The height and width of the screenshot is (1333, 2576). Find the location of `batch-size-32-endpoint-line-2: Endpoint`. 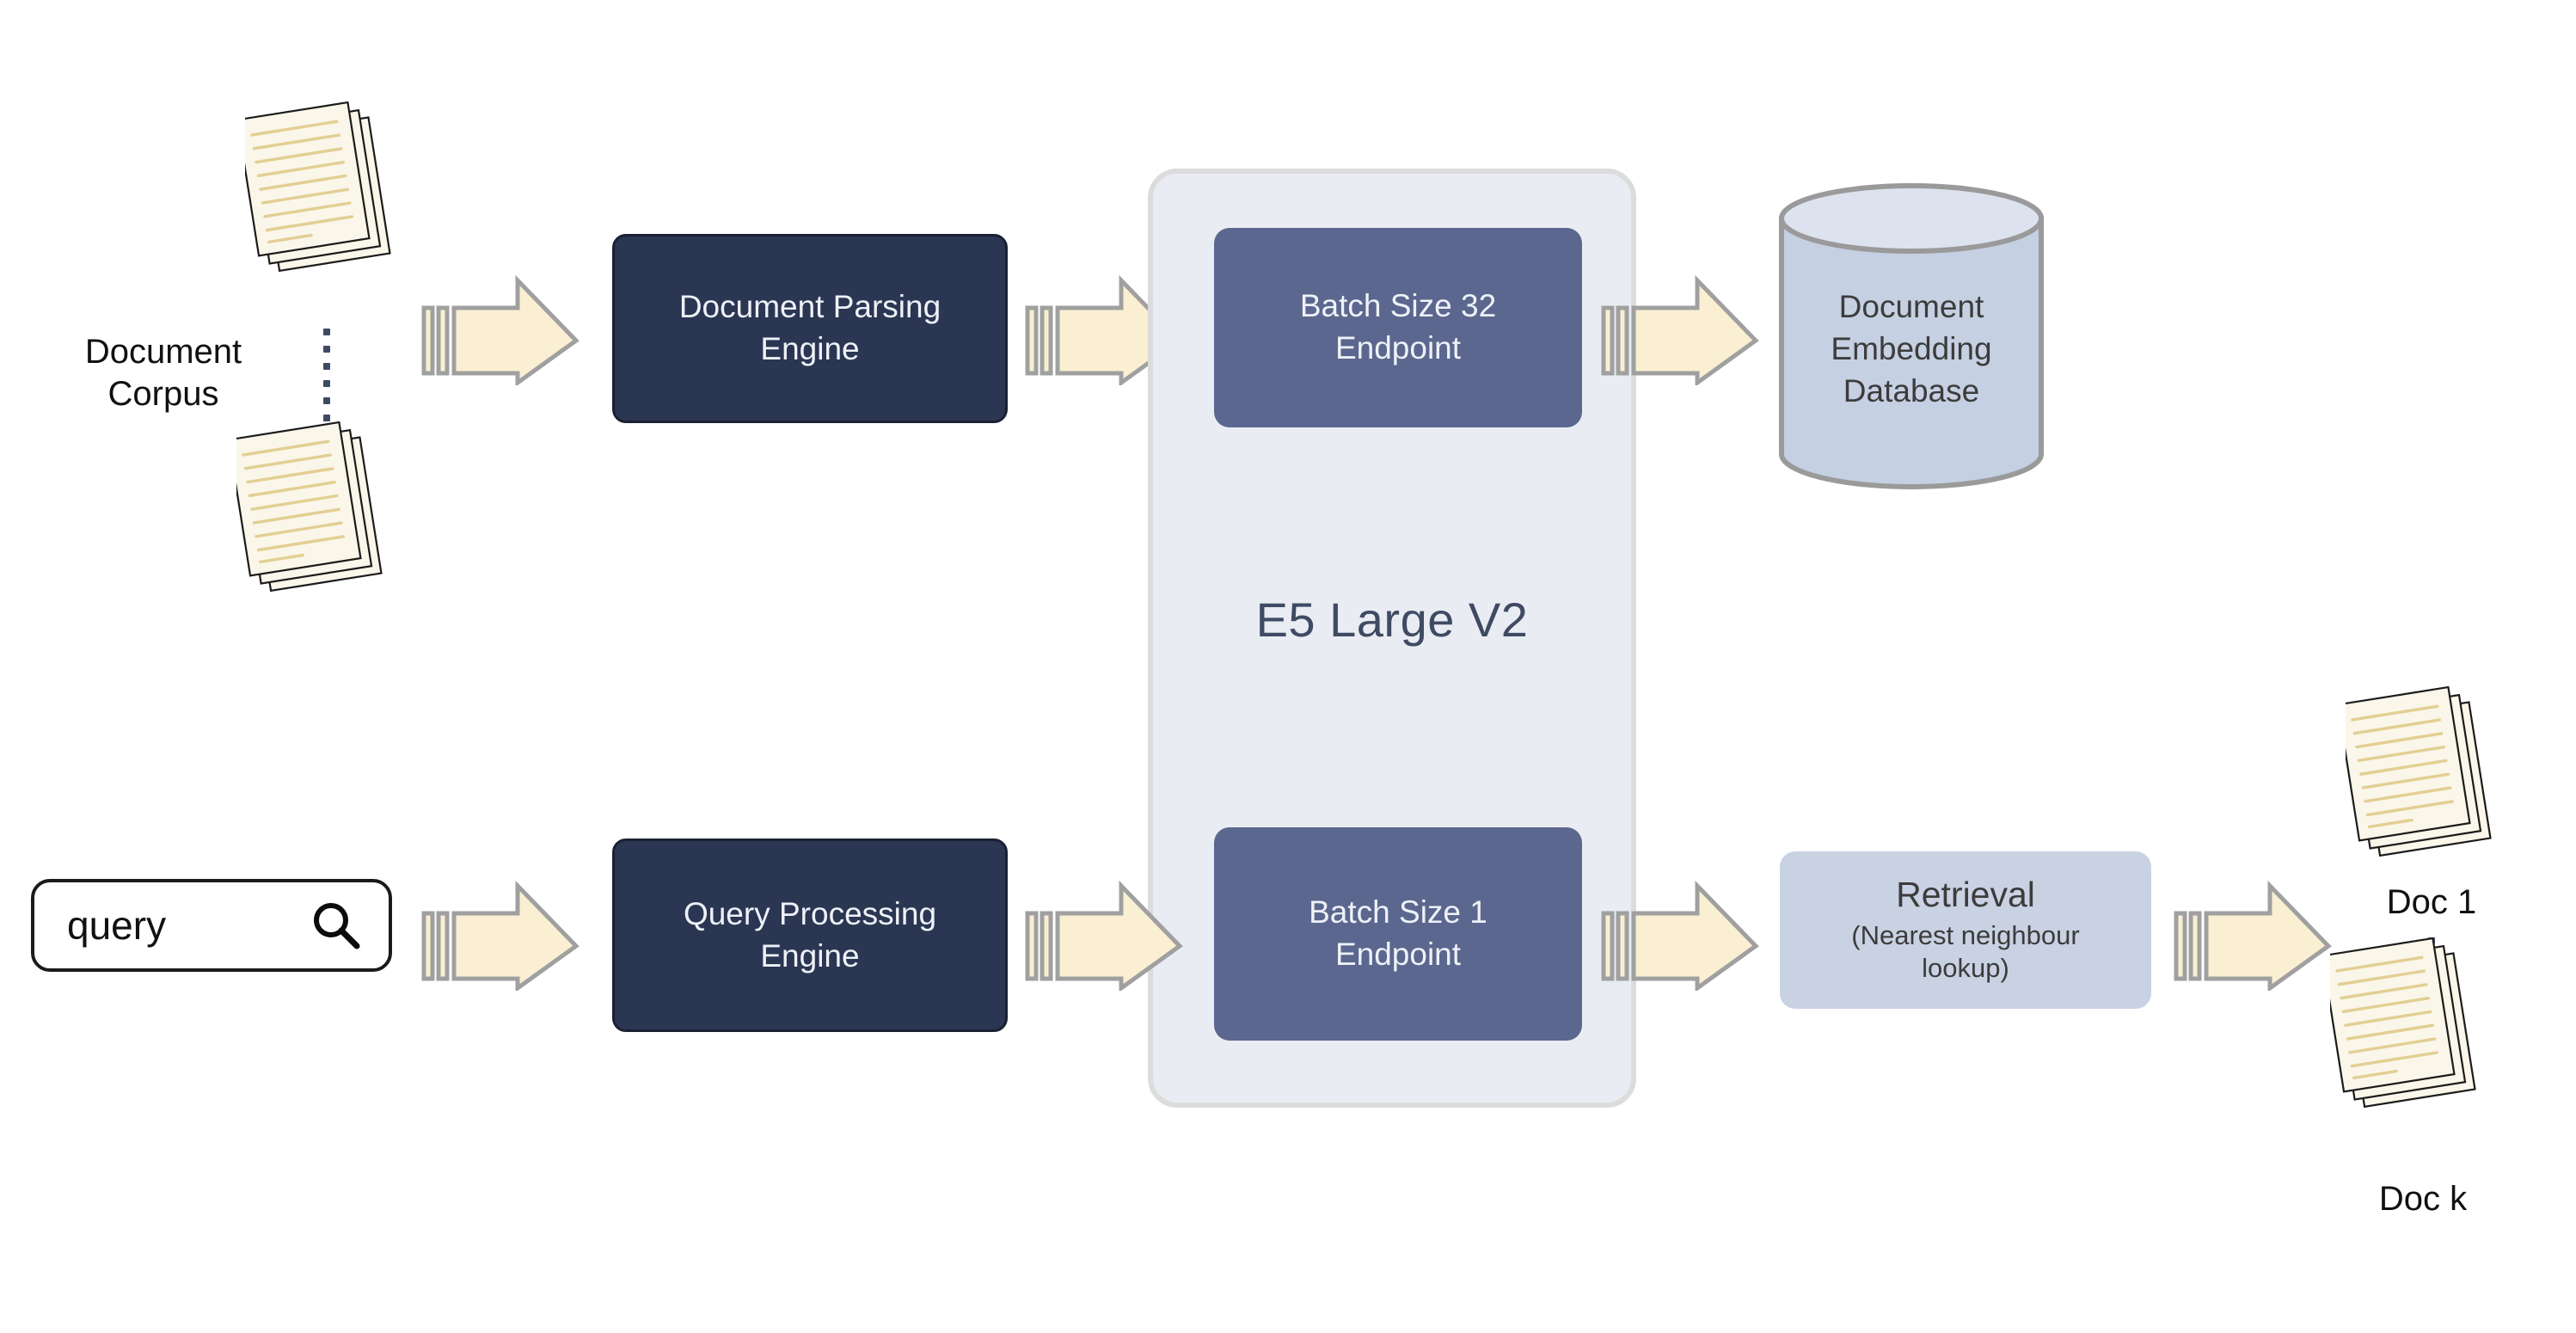

batch-size-32-endpoint-line-2: Endpoint is located at coordinates (1398, 348).